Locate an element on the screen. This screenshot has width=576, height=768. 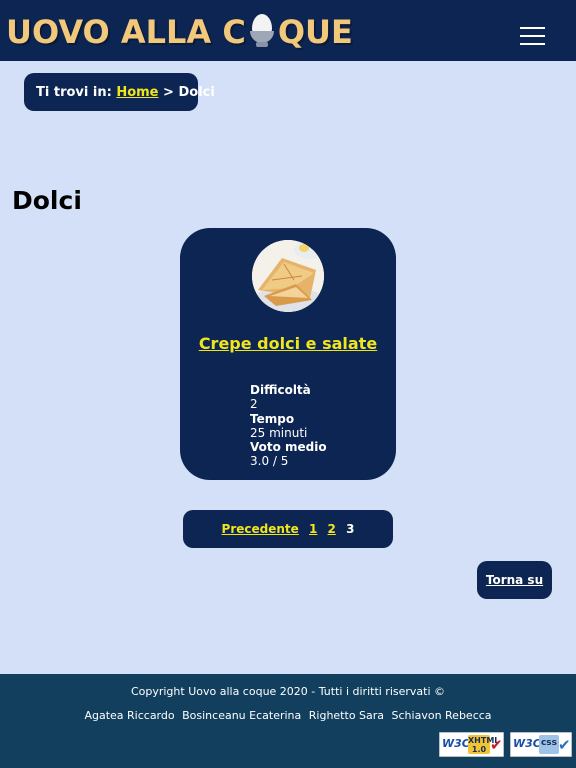
w3c-xhtml-badge: W3C XHTML 1.0 ✔ is located at coordinates (471, 744).